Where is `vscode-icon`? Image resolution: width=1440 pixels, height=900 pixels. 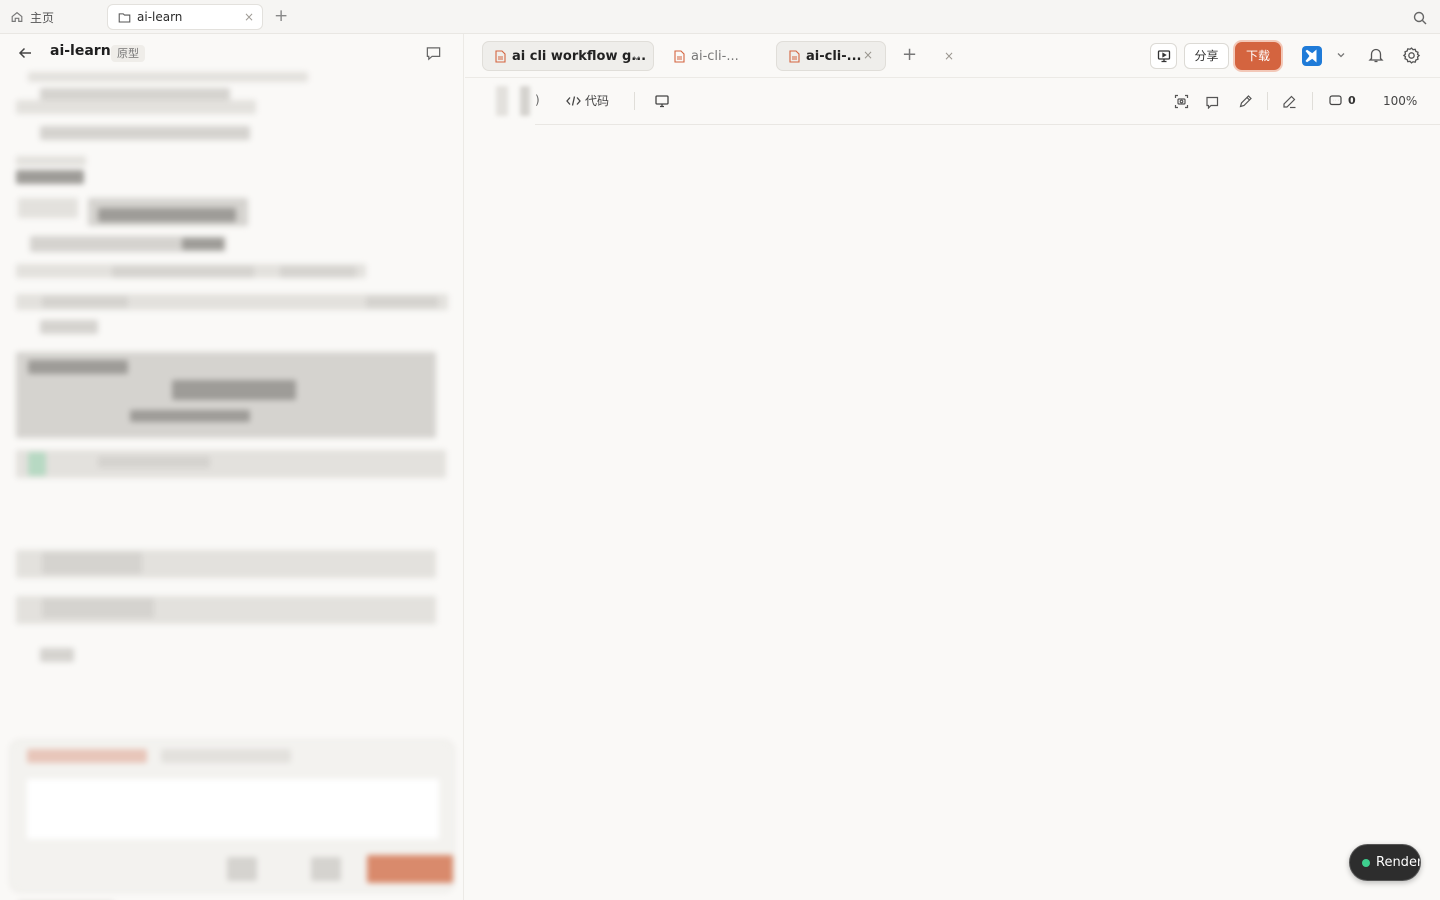
vscode-icon is located at coordinates (1312, 56).